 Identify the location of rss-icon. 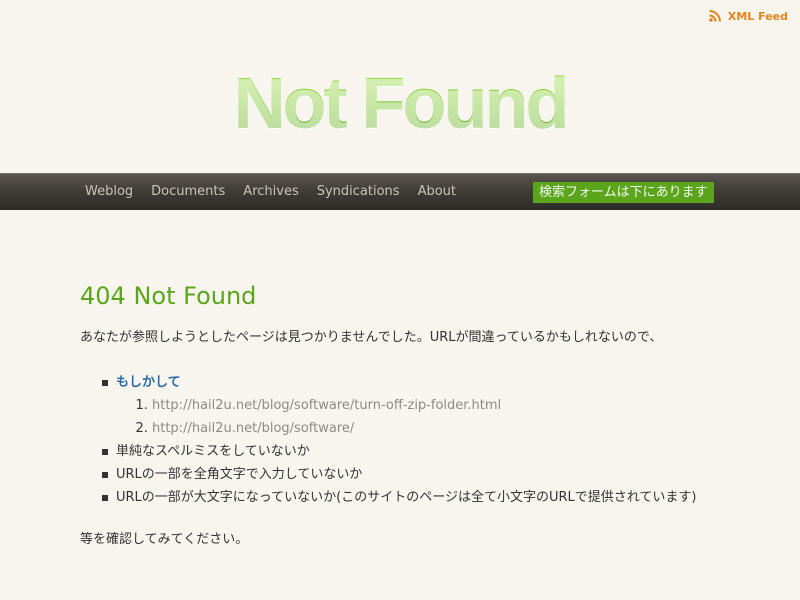
(715, 16).